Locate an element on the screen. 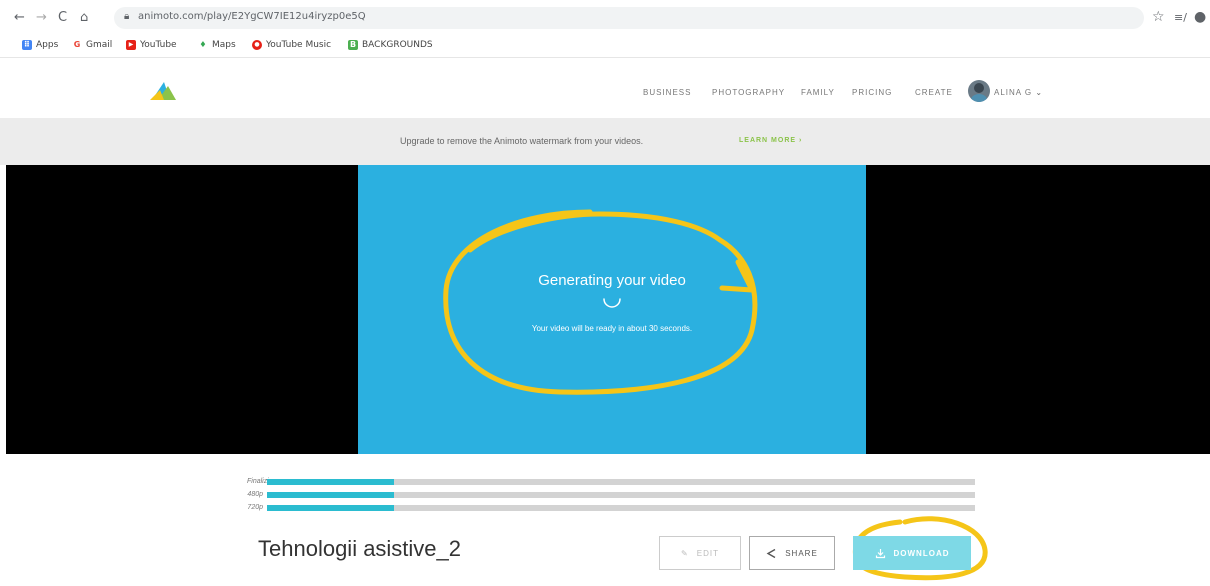 Image resolution: width=1210 pixels, height=586 pixels. nav-pricing: PRICING is located at coordinates (872, 92).